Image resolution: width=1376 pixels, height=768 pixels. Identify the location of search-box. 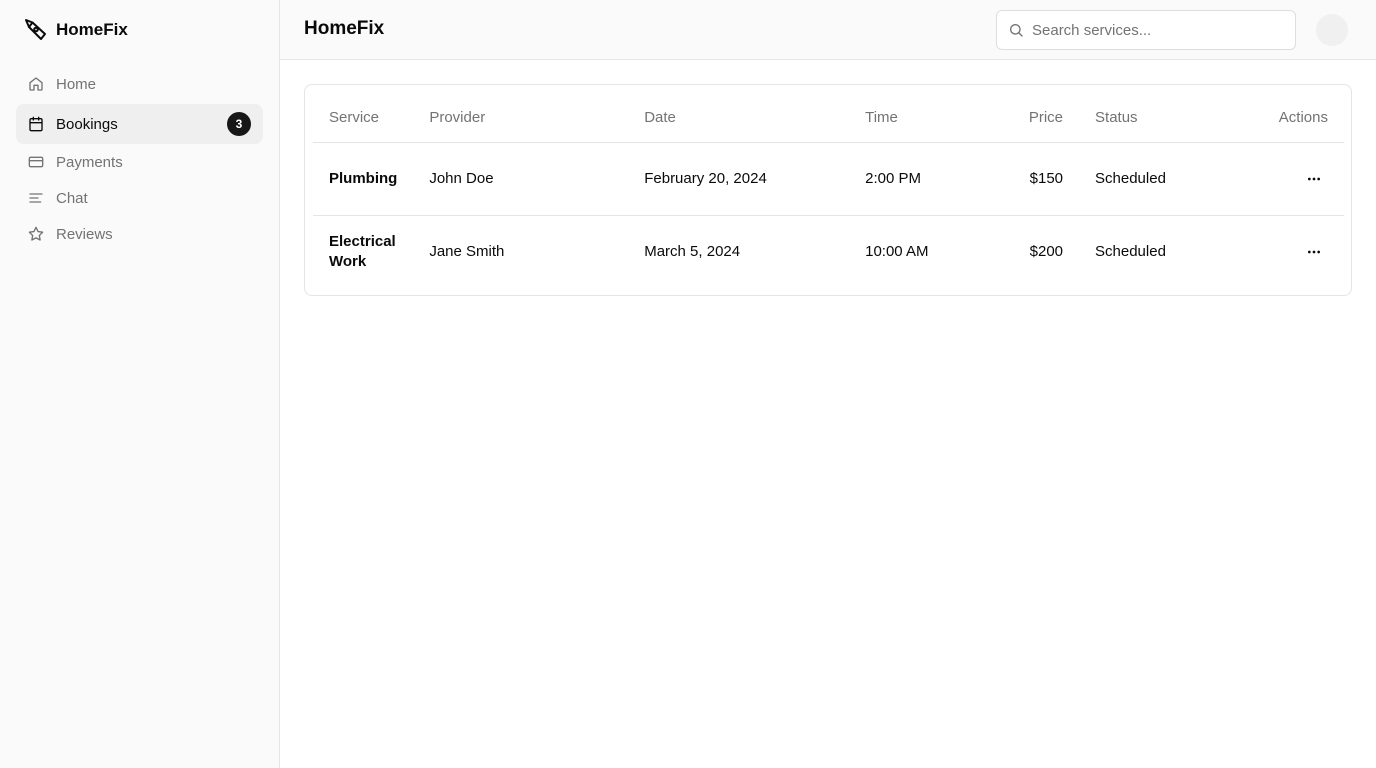
(1146, 30).